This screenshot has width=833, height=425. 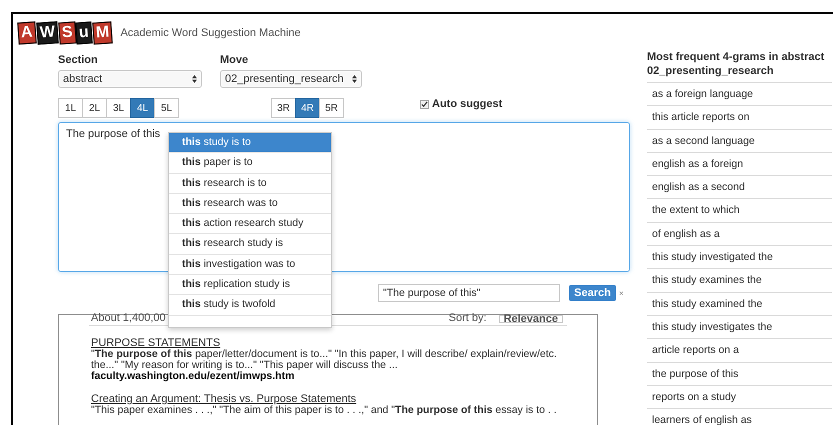 What do you see at coordinates (26, 33) in the screenshot?
I see `logo-letter: A` at bounding box center [26, 33].